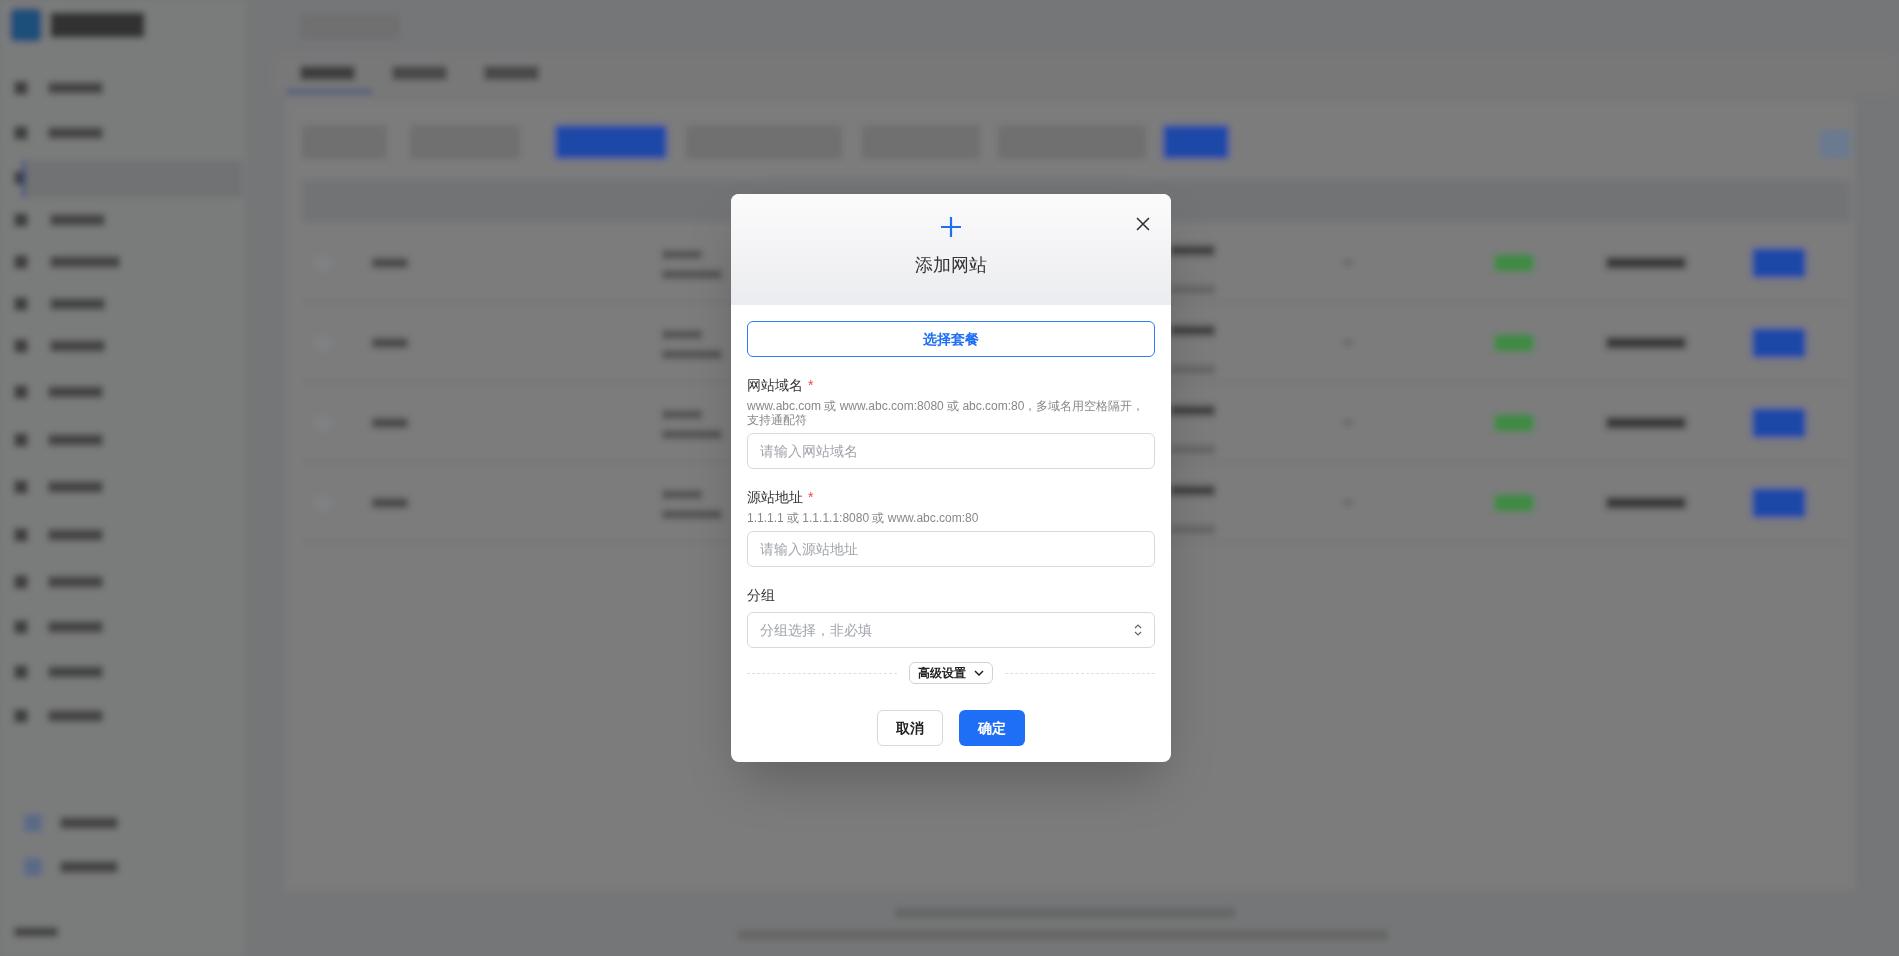 The width and height of the screenshot is (1899, 956). I want to click on field-hint: 1.1.1.1 或 1.1.1.1:8080 或 www.abc.com:80, so click(863, 518).